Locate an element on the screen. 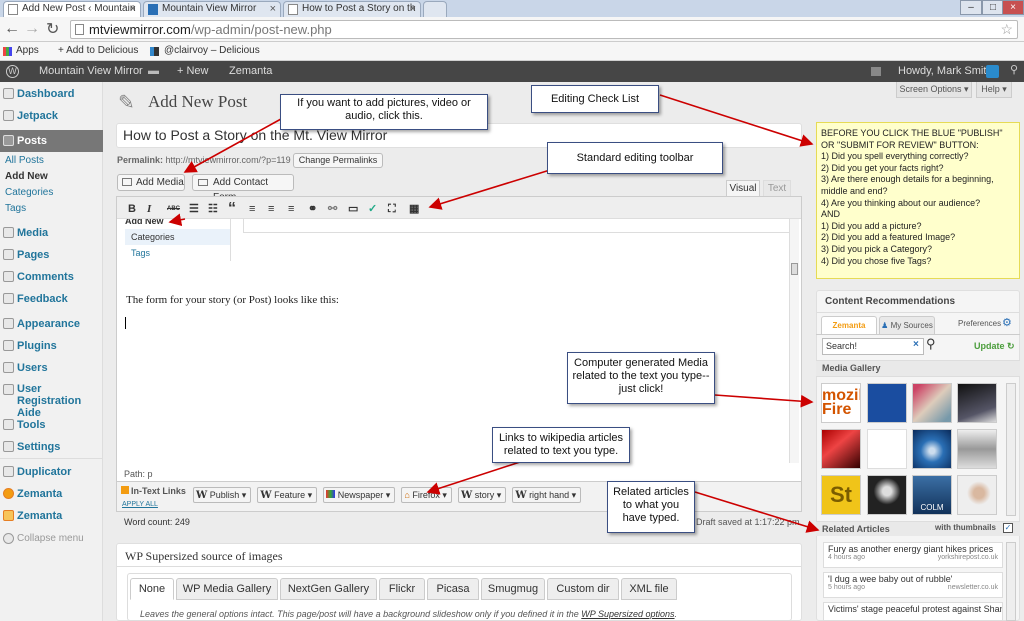 The width and height of the screenshot is (1024, 621). arrow-to-dropdown is located at coordinates (177, 220).